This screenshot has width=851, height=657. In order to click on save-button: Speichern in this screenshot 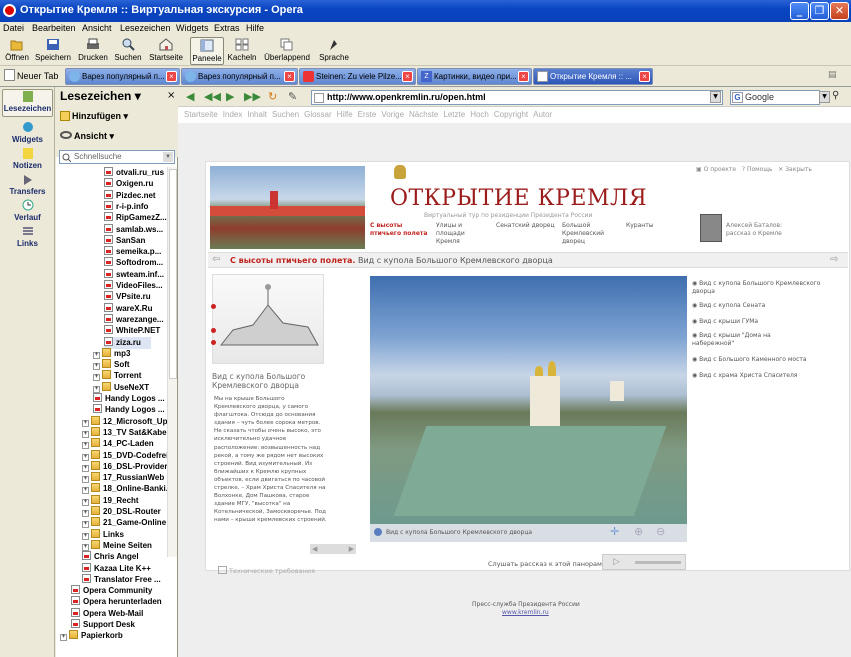, I will do `click(53, 51)`.